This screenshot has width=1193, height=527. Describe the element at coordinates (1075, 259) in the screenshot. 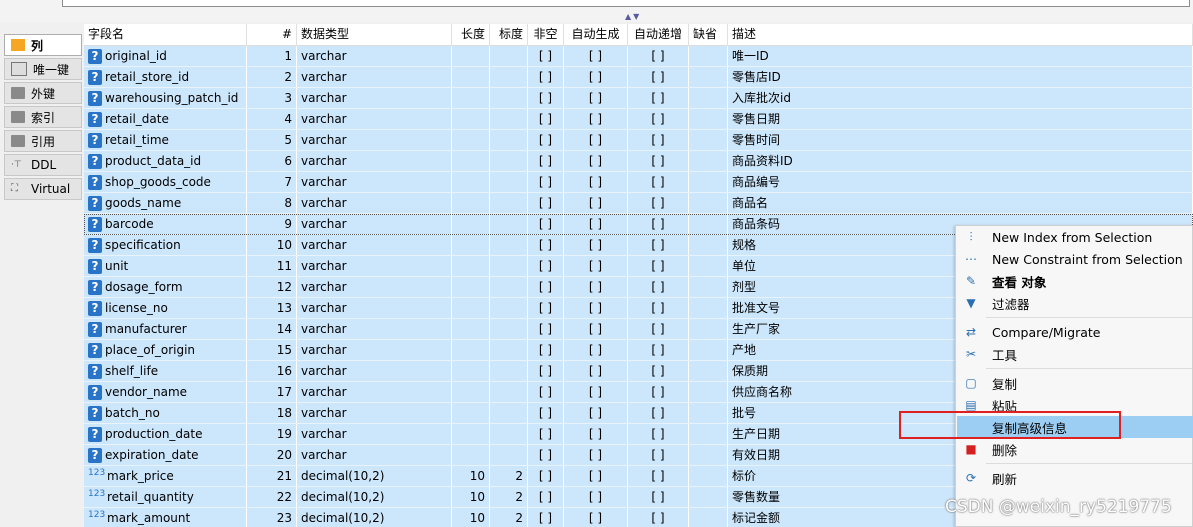

I see `menu-item-1: ⋯ New Constraint from Selection` at that location.